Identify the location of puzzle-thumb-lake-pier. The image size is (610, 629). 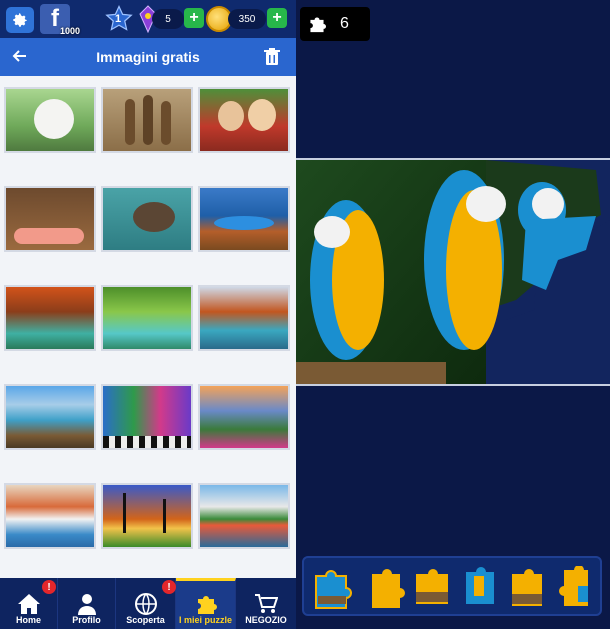
(50, 417).